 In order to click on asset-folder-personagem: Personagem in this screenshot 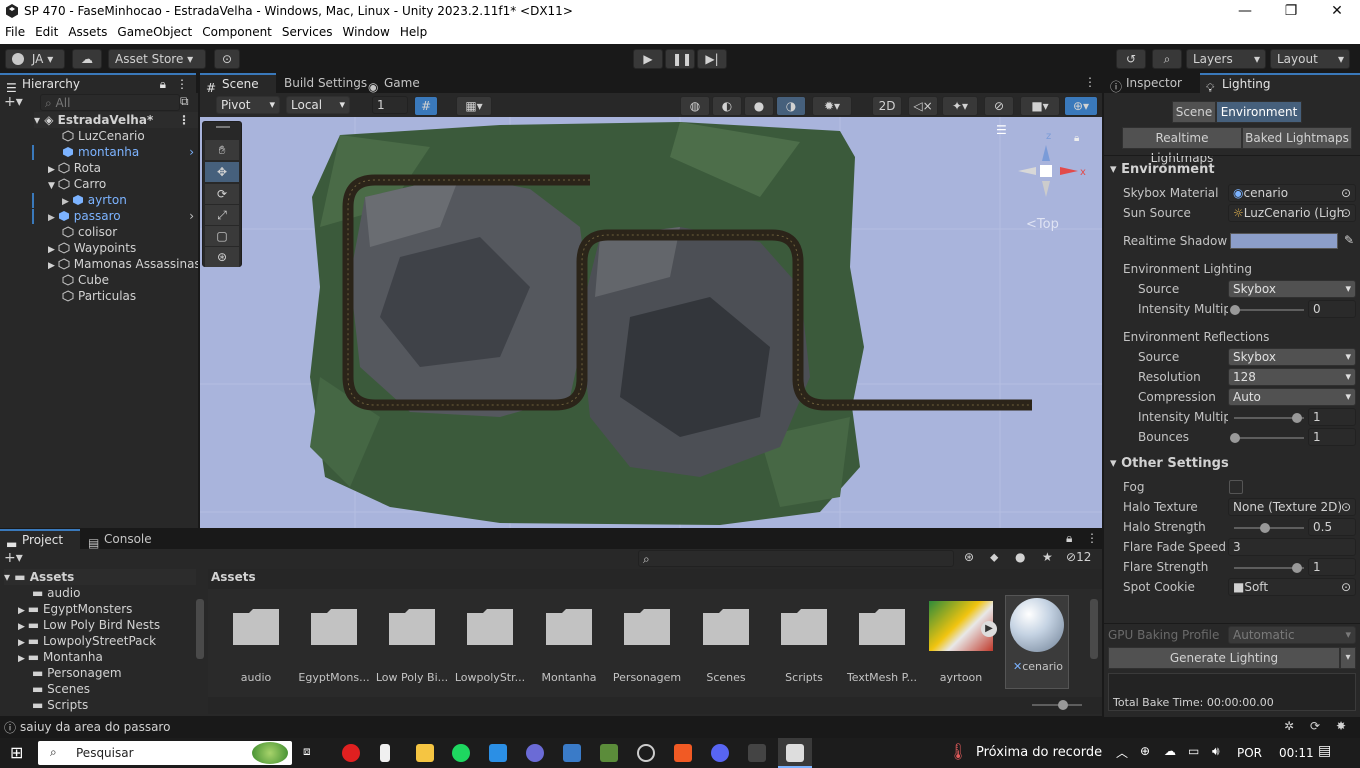, I will do `click(647, 644)`.